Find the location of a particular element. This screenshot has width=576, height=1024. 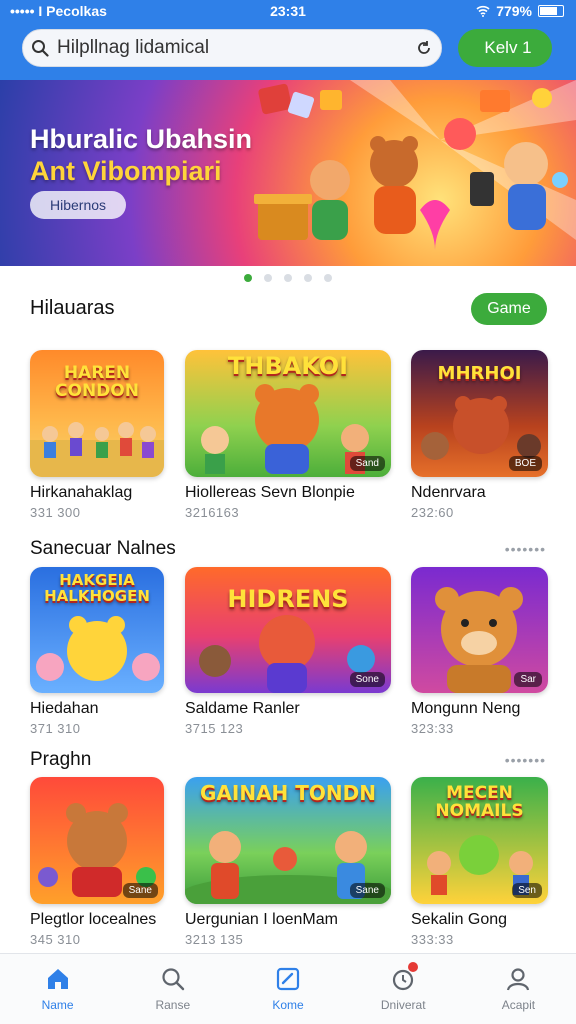

game-card: Sane Plegtlor locealnes 345 310 is located at coordinates (97, 862).